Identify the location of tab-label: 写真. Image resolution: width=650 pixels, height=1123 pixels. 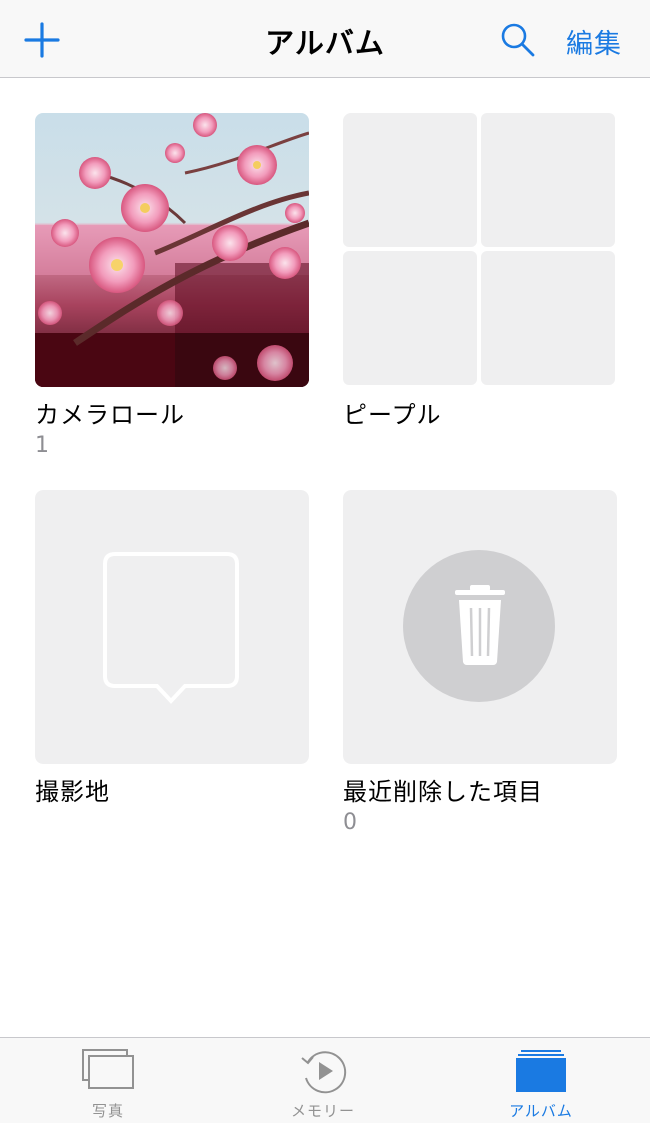
(107, 1111).